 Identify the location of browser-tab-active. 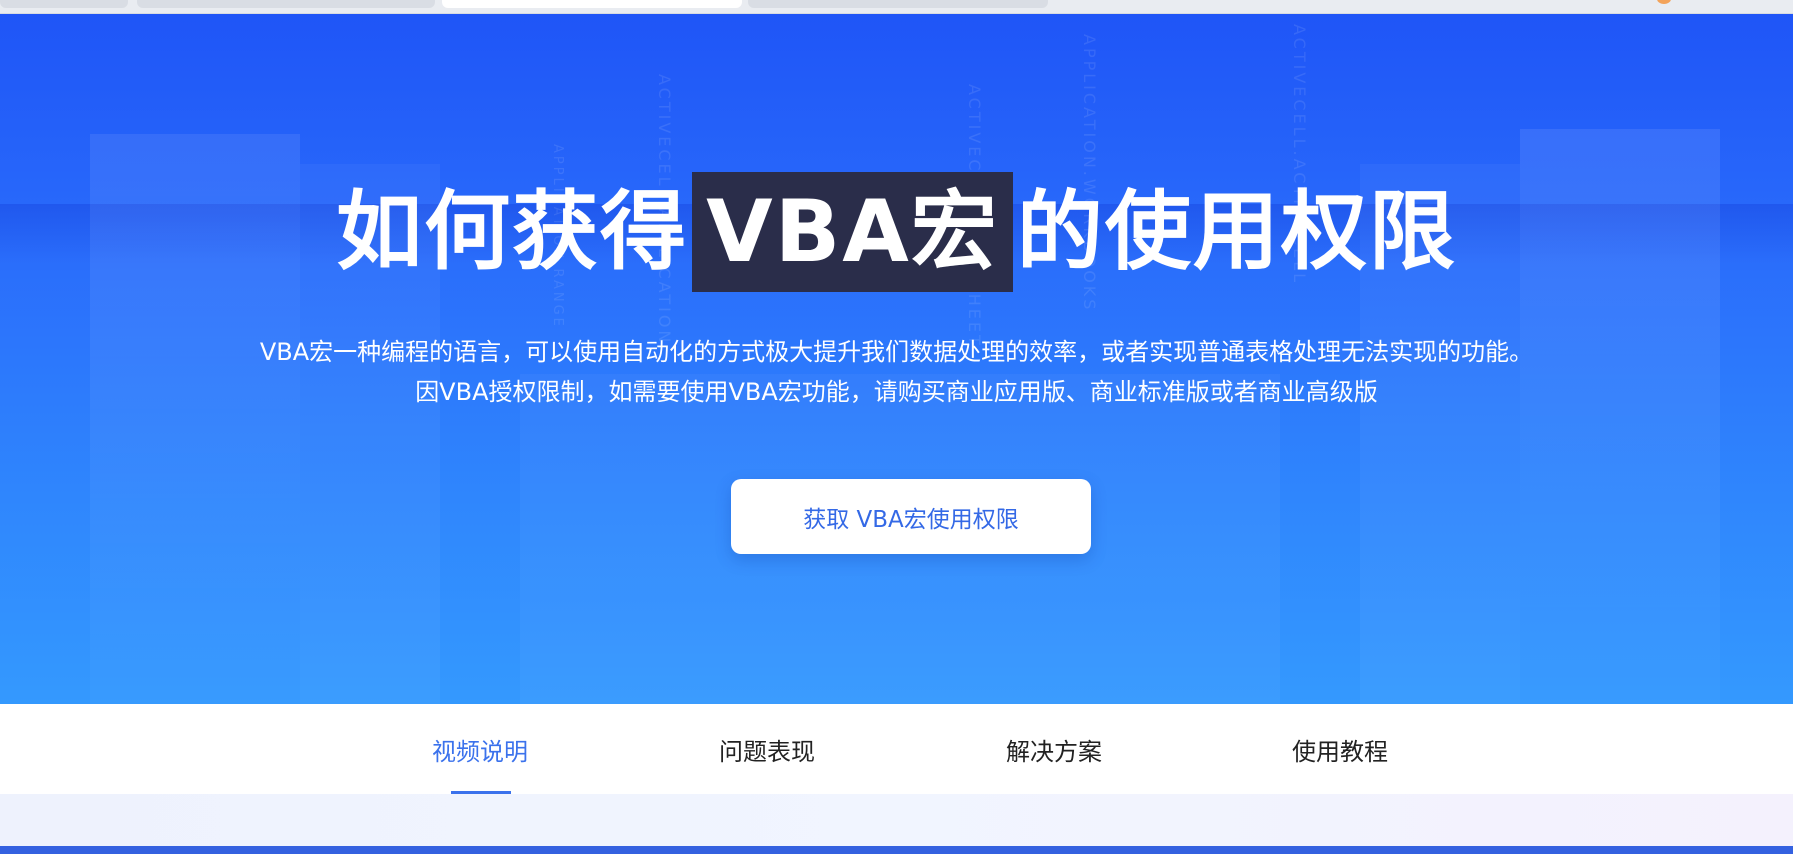
(592, 4).